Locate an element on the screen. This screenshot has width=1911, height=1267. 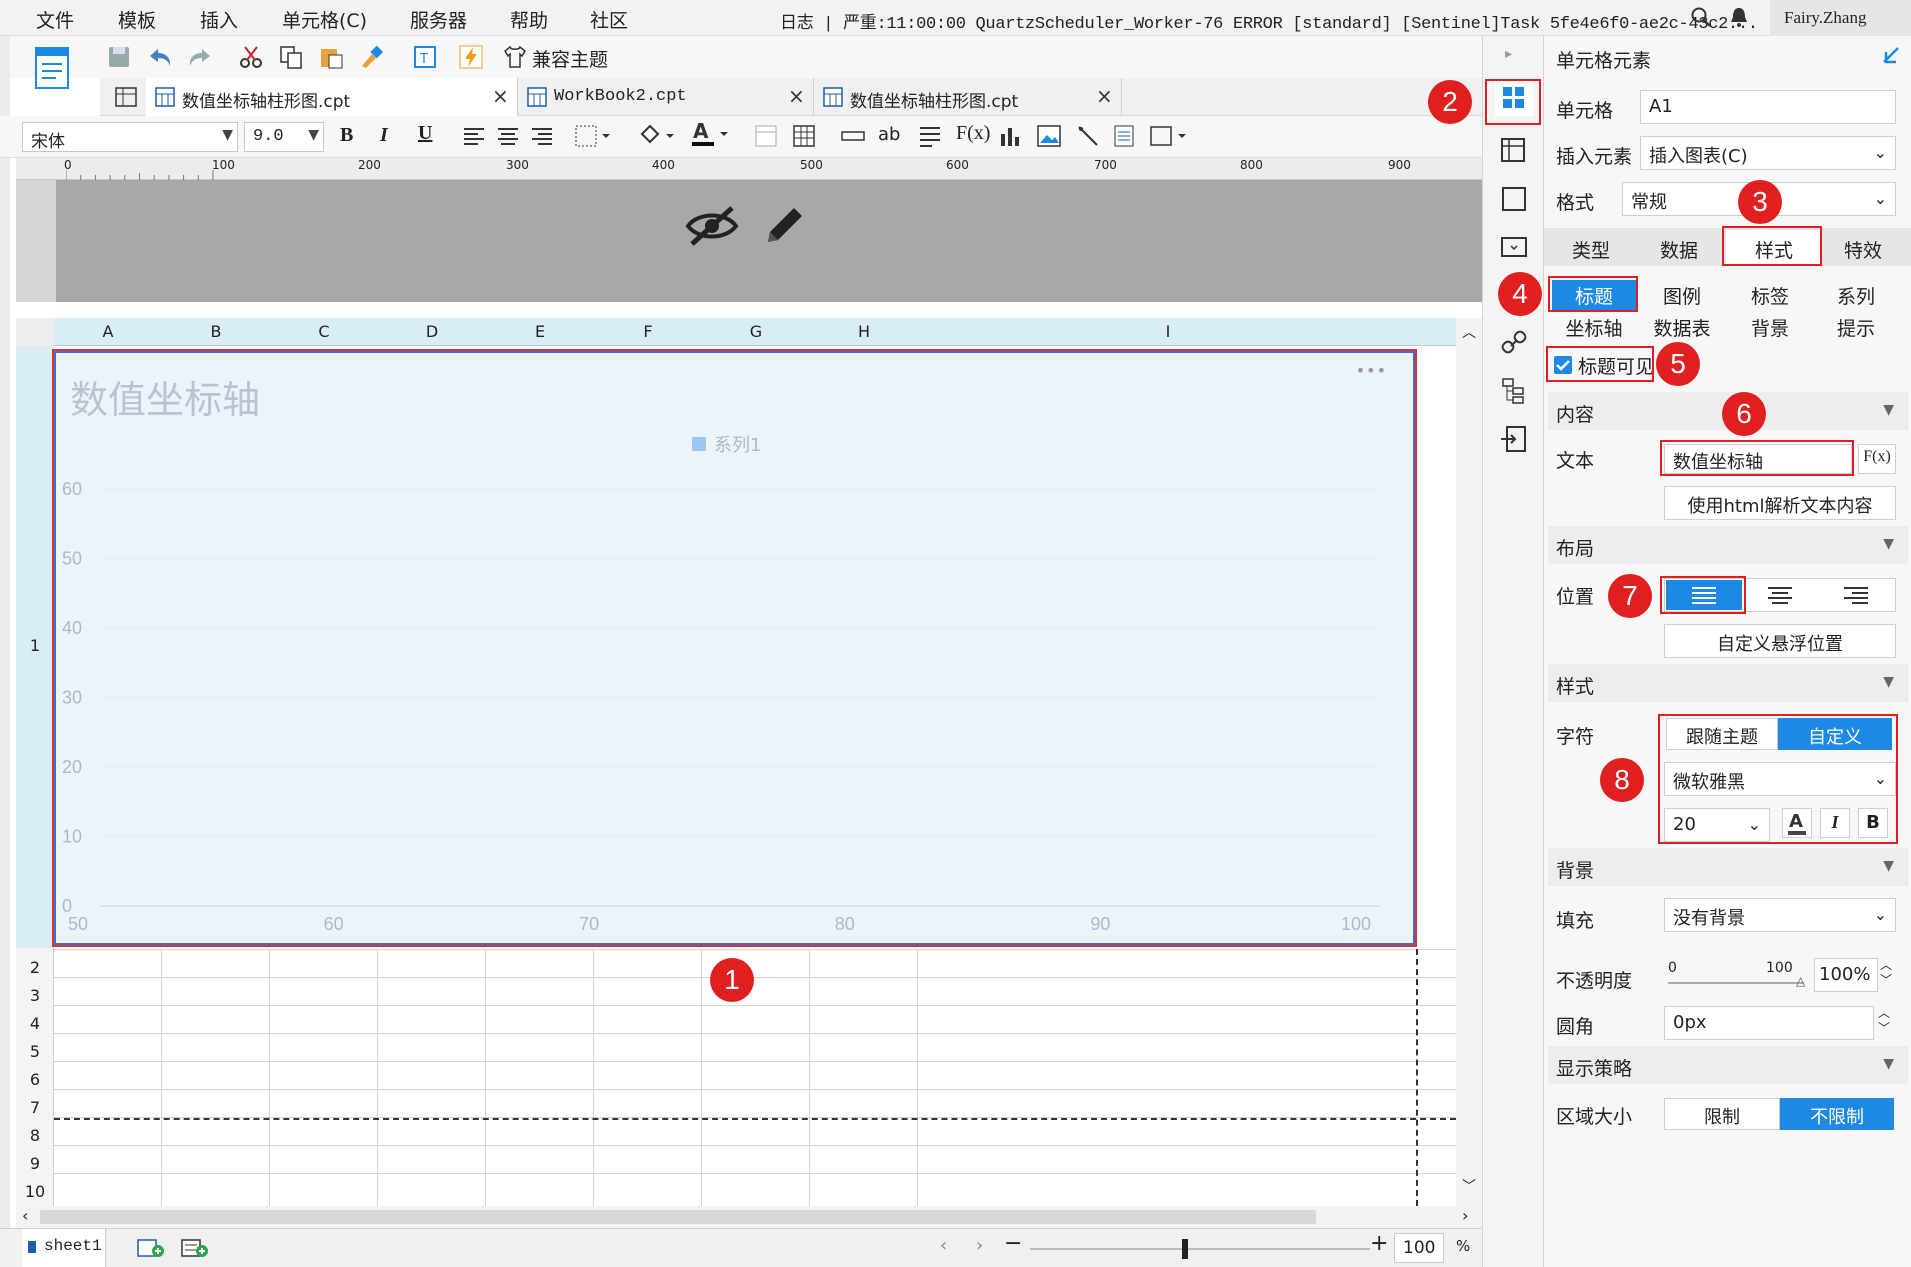
opacity-spinner: ︿ ﹀ is located at coordinates (1886, 973).